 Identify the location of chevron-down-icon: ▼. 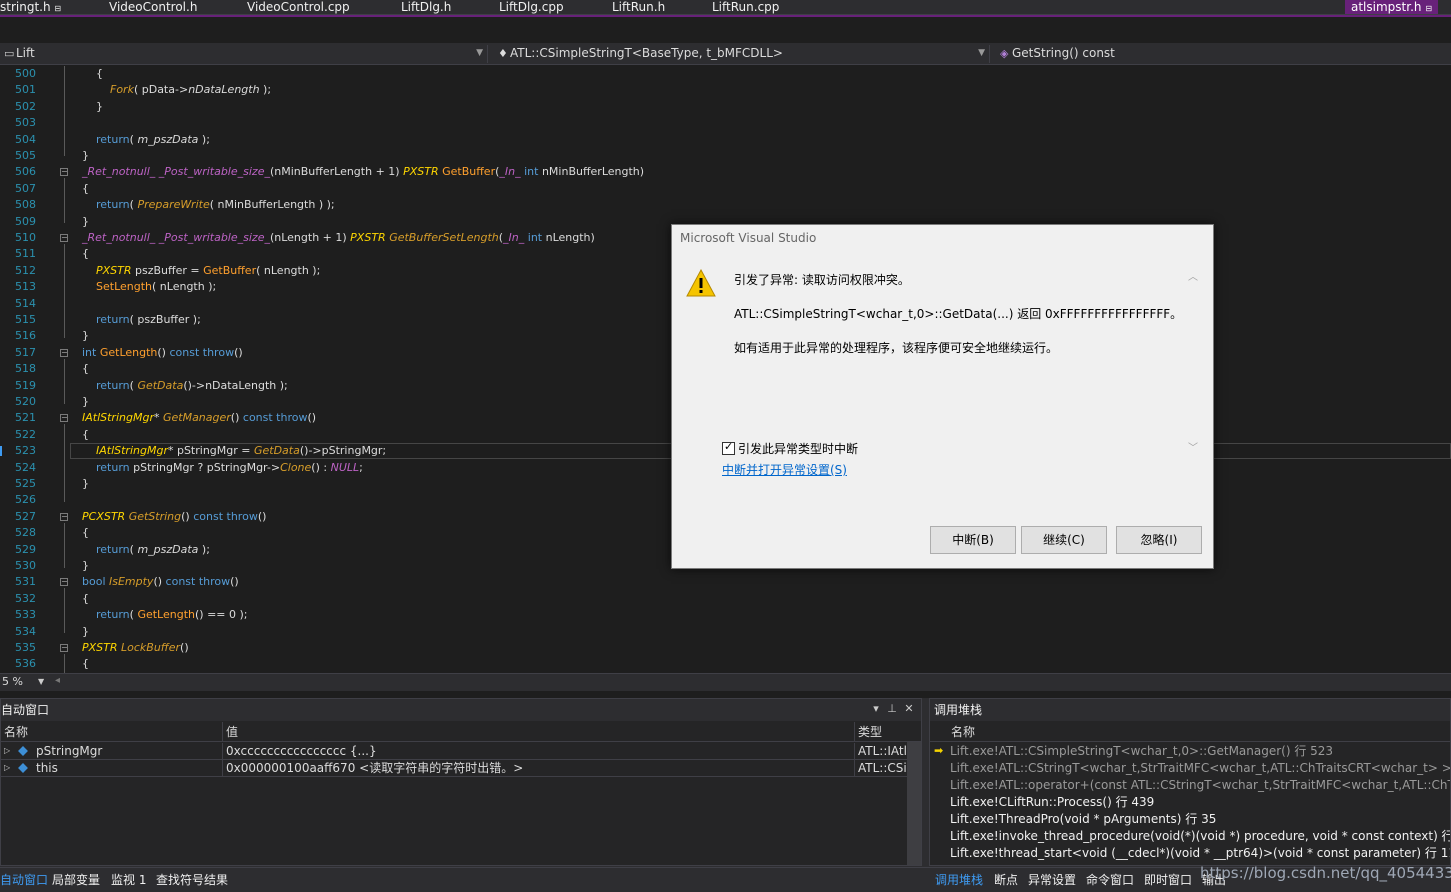
(41, 681).